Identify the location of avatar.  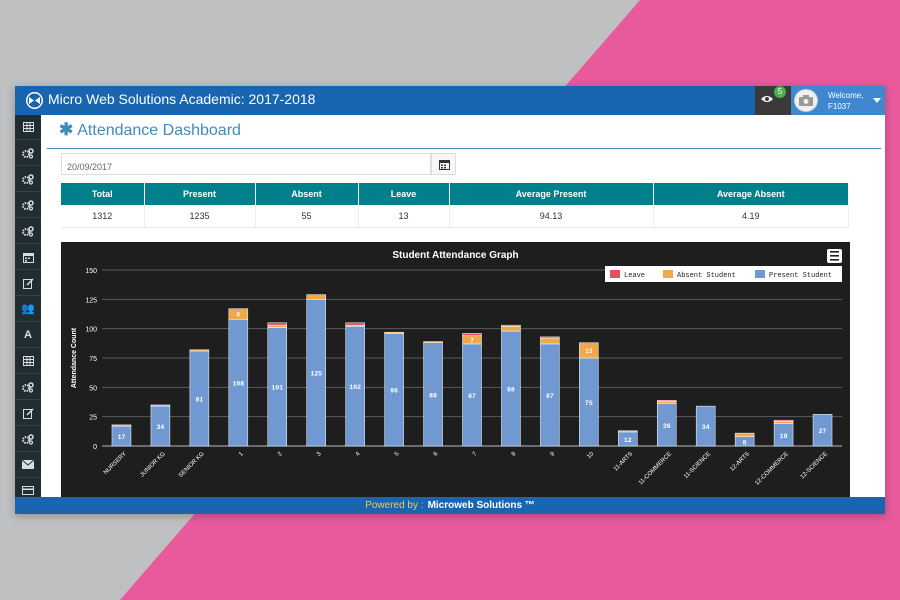
(806, 100).